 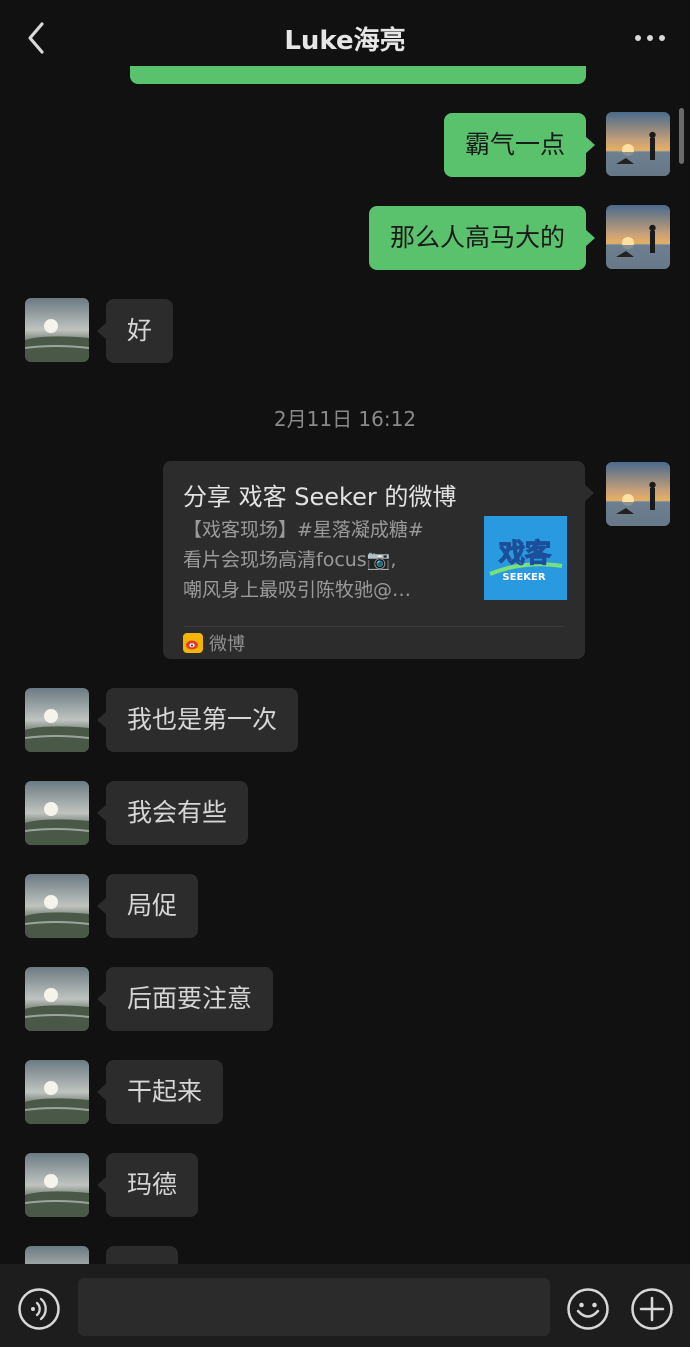 What do you see at coordinates (193, 643) in the screenshot?
I see `weibo-icon` at bounding box center [193, 643].